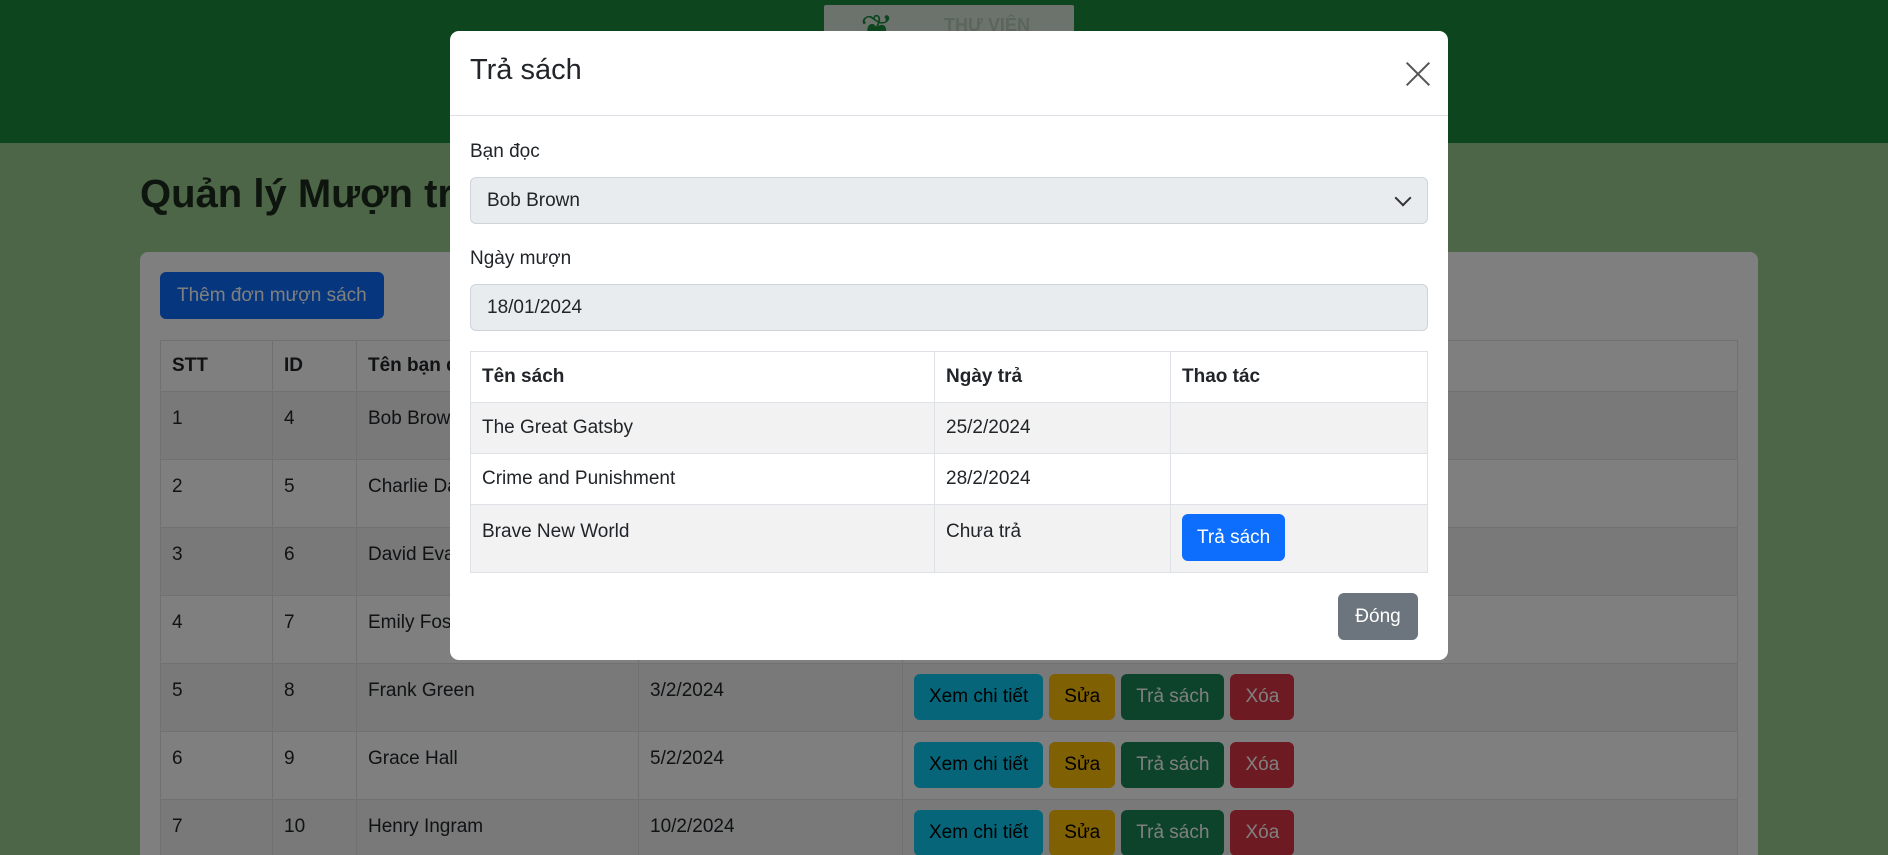 This screenshot has height=855, width=1888. I want to click on borrow-date-value: 18/01/2024, so click(535, 307).